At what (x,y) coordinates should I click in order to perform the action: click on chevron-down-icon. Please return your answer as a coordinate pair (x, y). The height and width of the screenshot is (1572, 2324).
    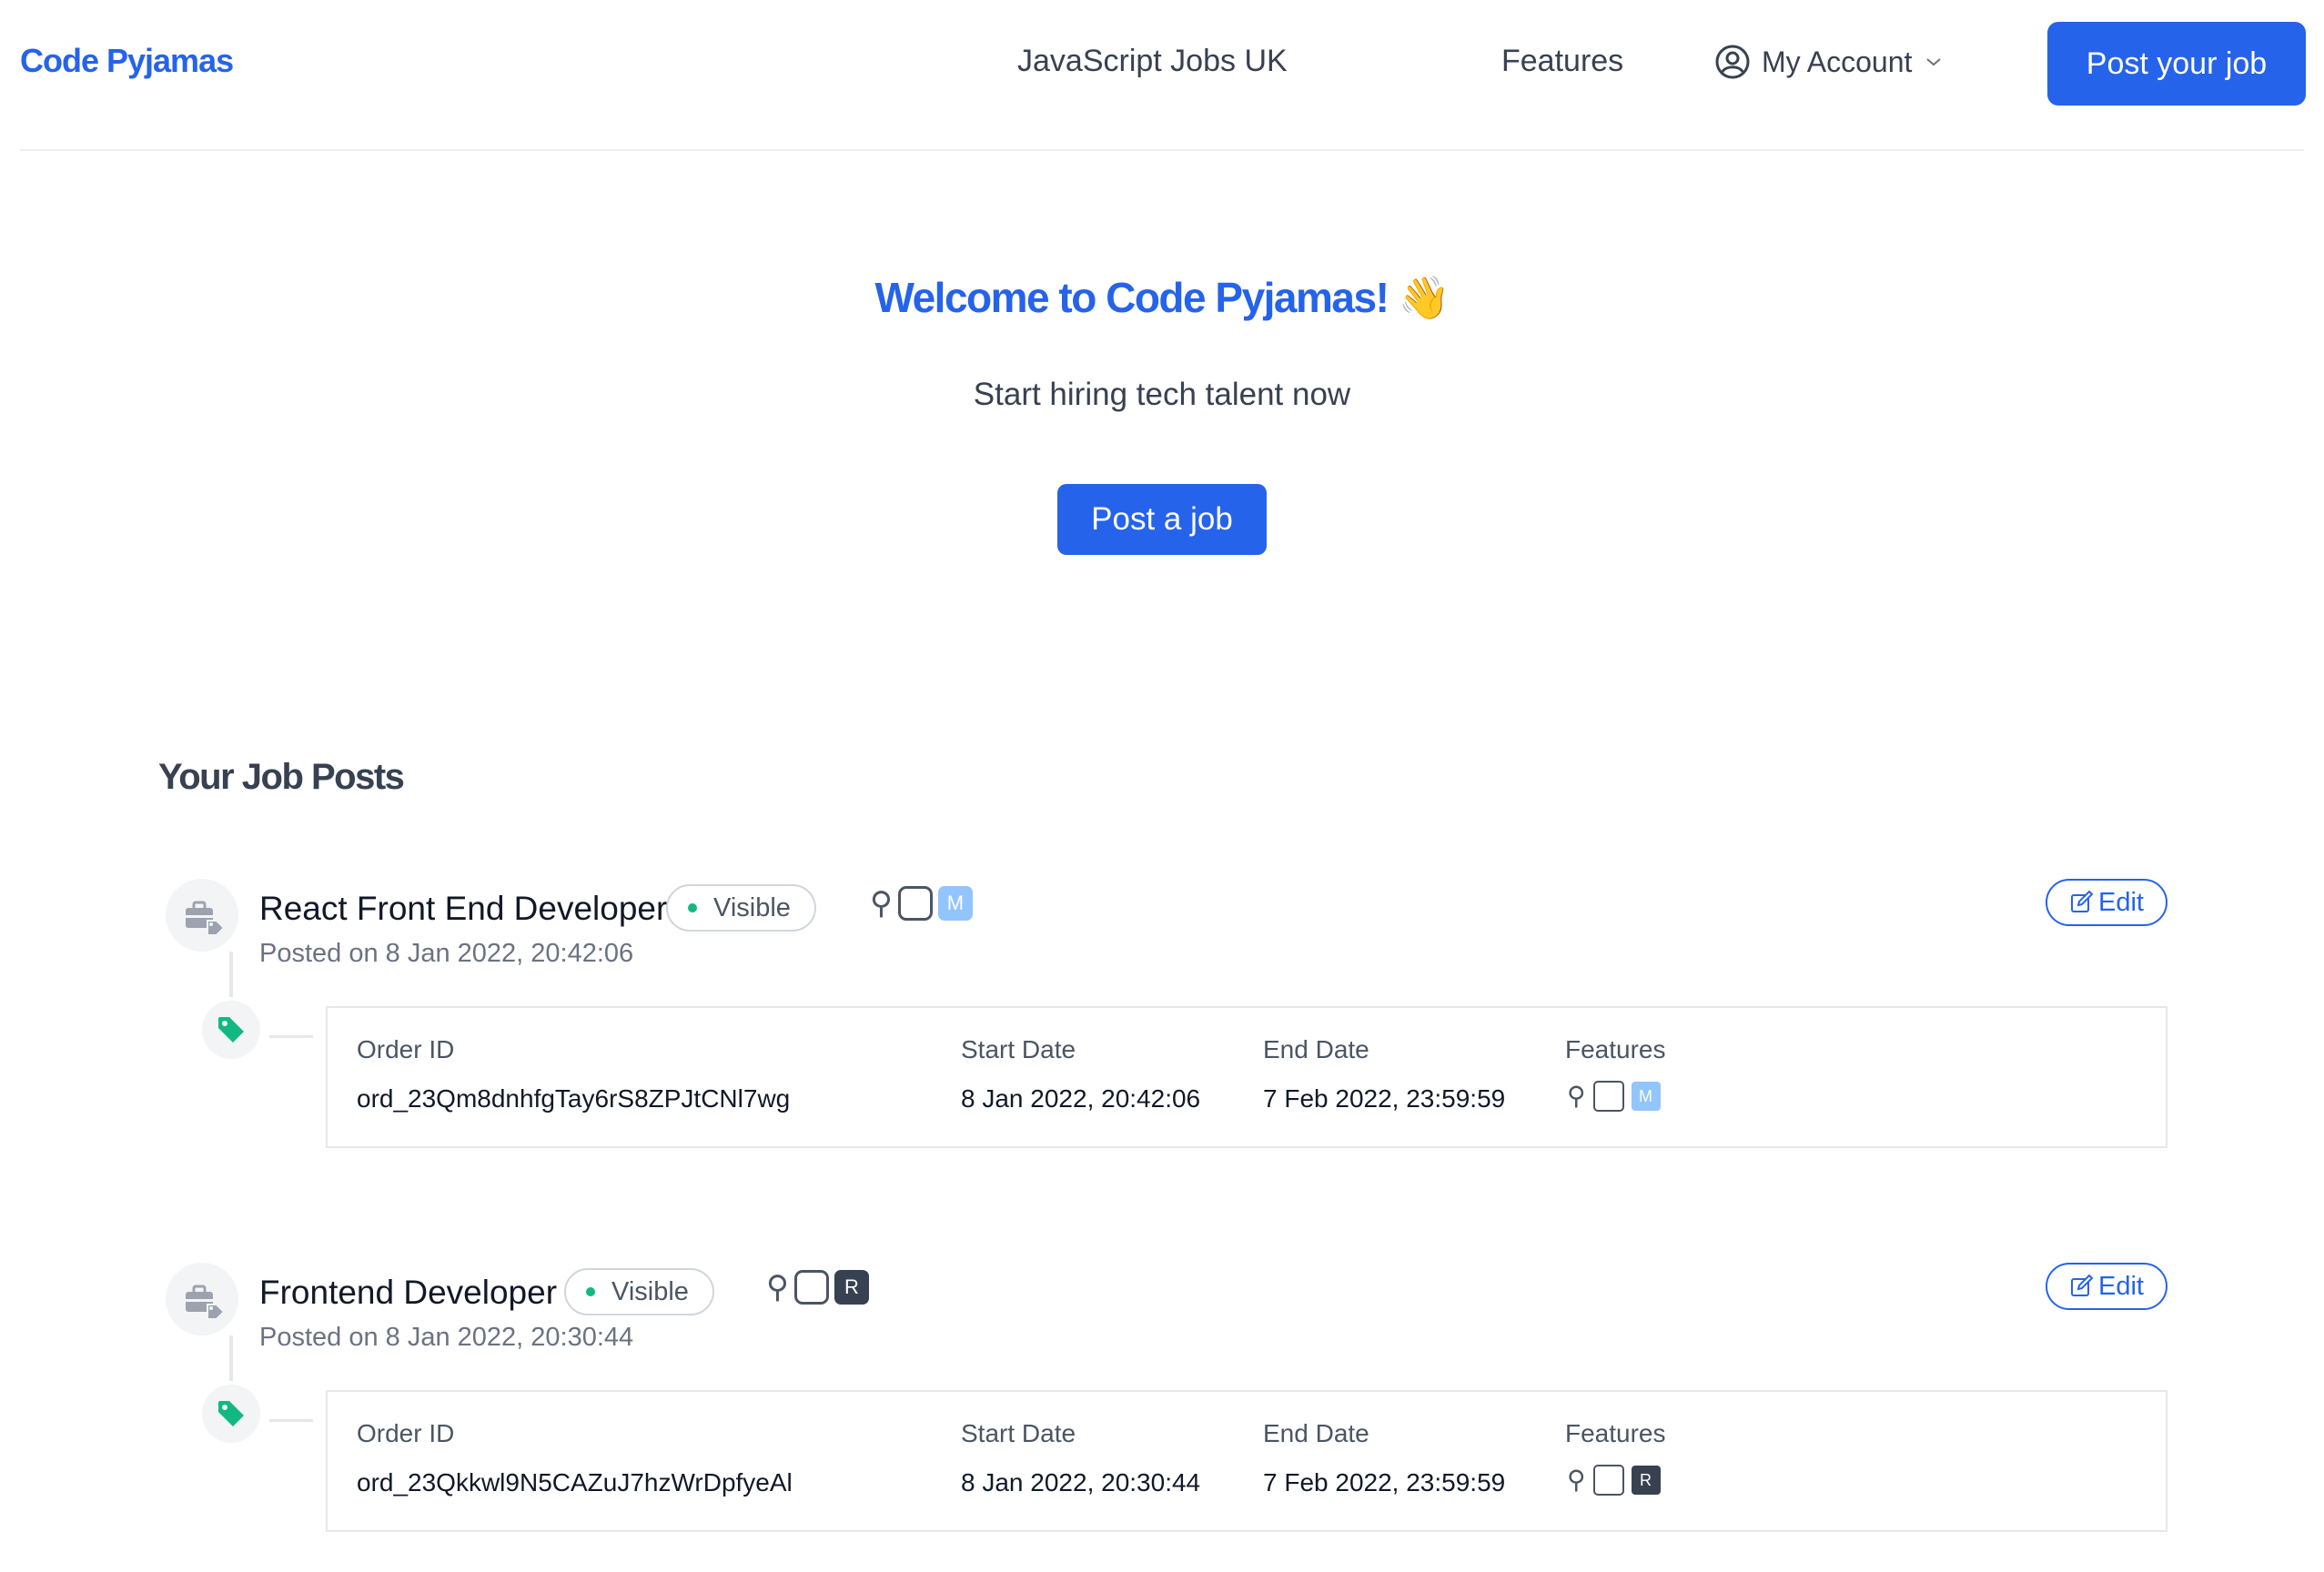
    Looking at the image, I should click on (1934, 62).